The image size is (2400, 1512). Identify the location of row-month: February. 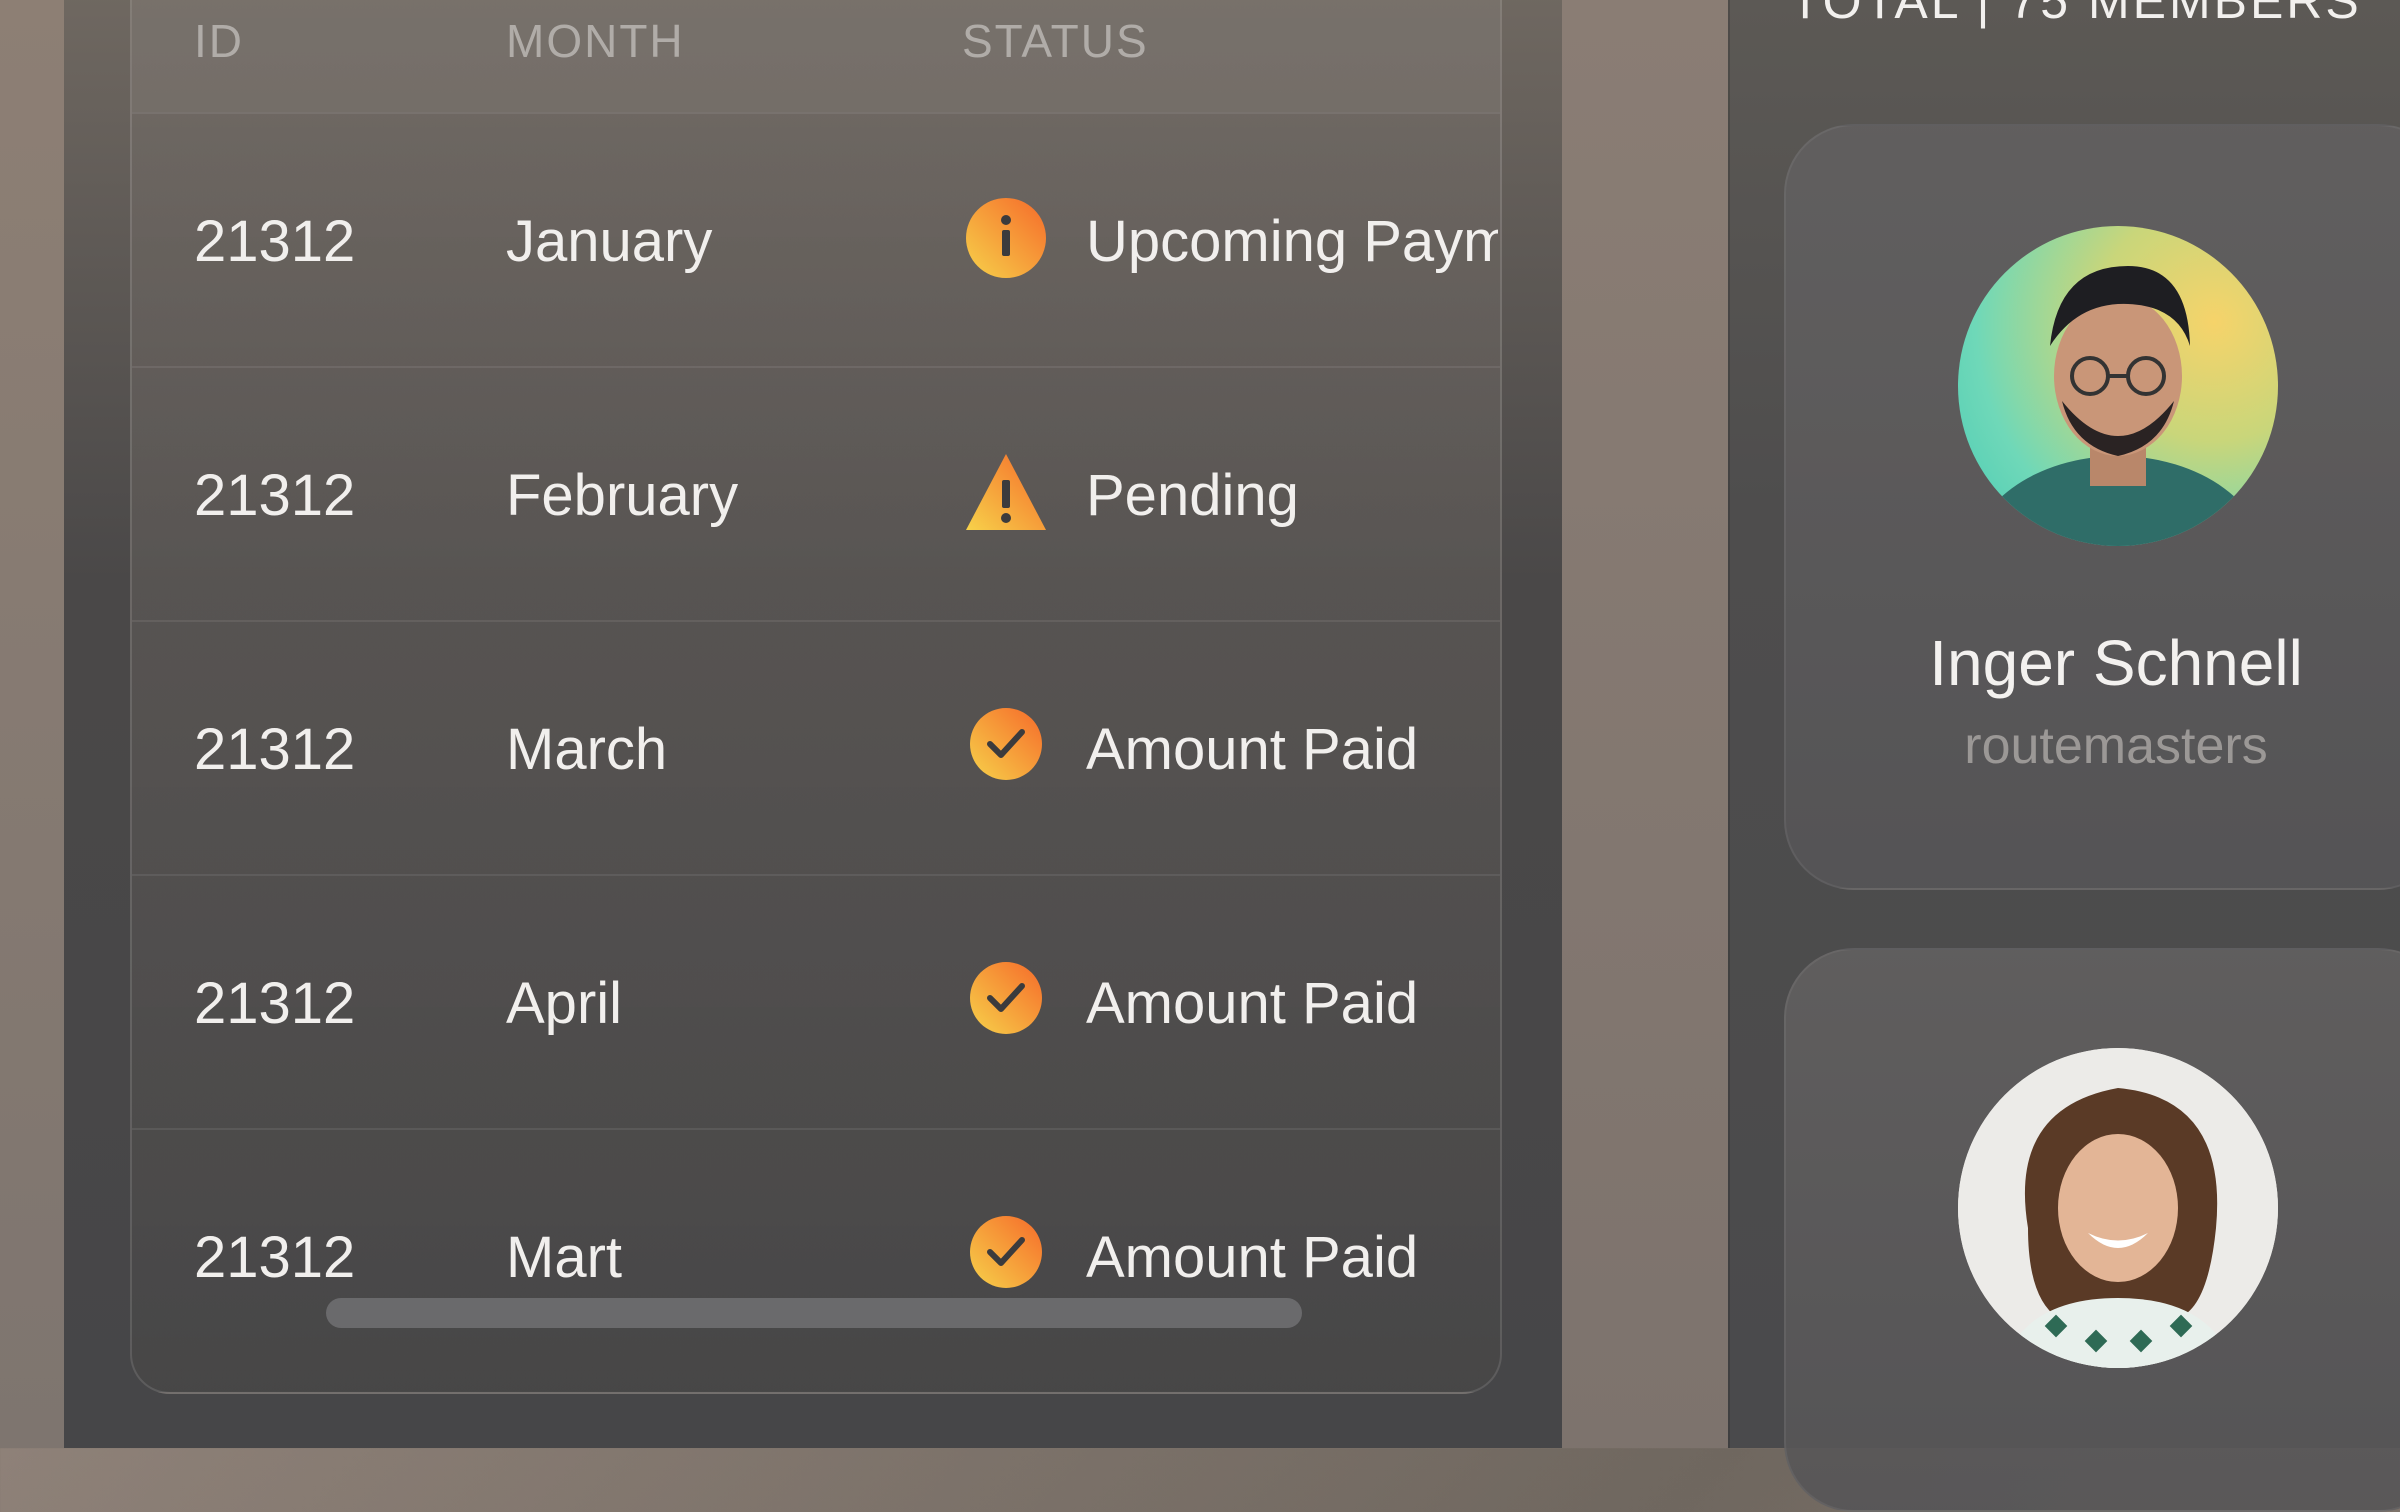
(622, 495).